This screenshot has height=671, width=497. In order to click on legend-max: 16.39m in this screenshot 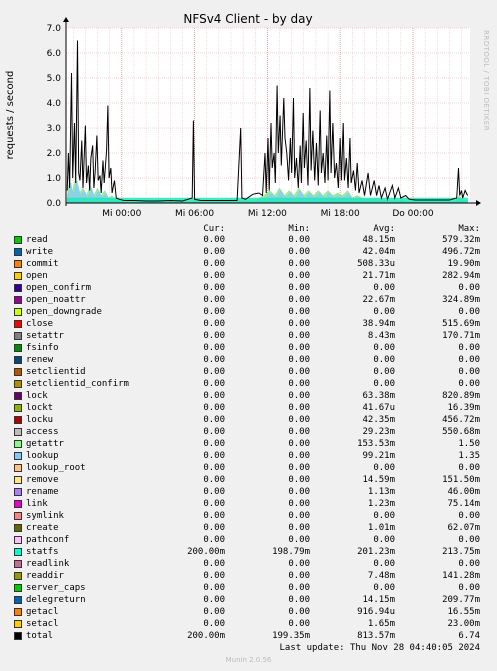, I will do `click(463, 408)`.